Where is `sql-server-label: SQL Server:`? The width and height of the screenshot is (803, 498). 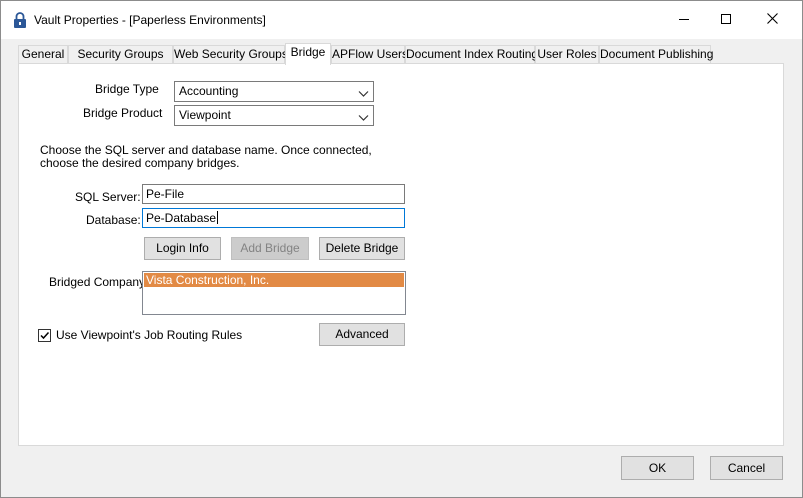
sql-server-label: SQL Server: is located at coordinates (108, 197).